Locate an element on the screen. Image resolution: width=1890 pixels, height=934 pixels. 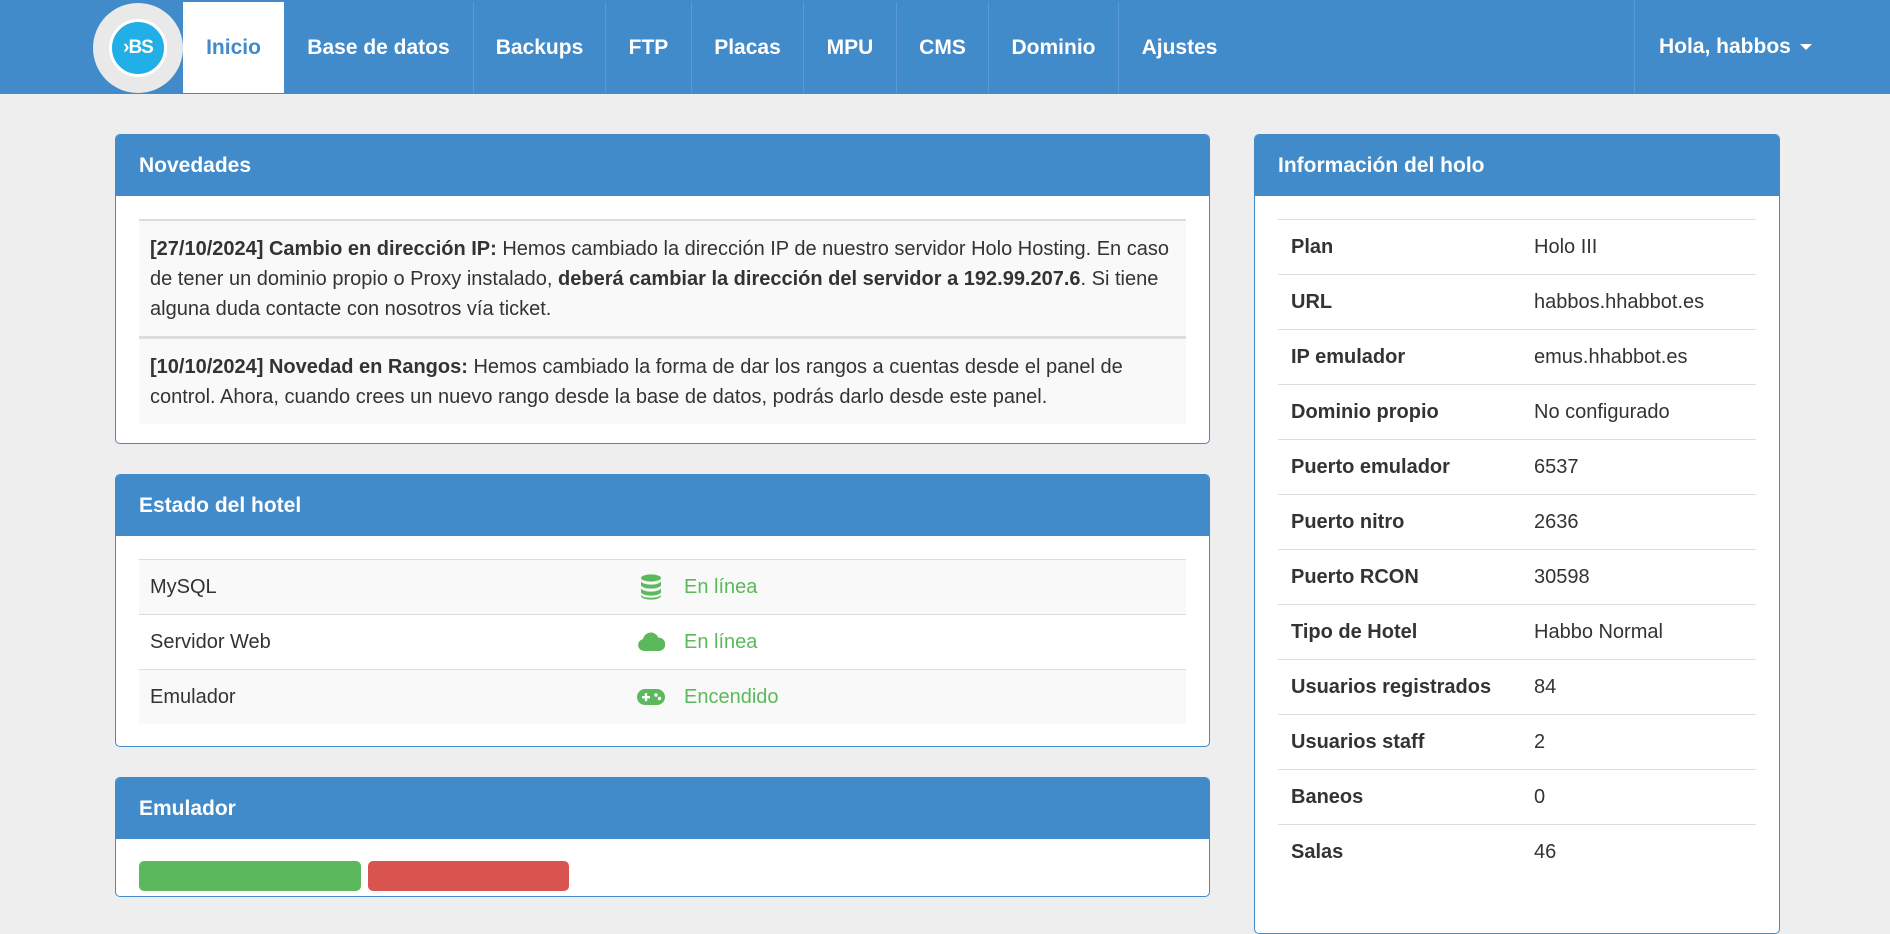
brand-logo: ›BS is located at coordinates (138, 48).